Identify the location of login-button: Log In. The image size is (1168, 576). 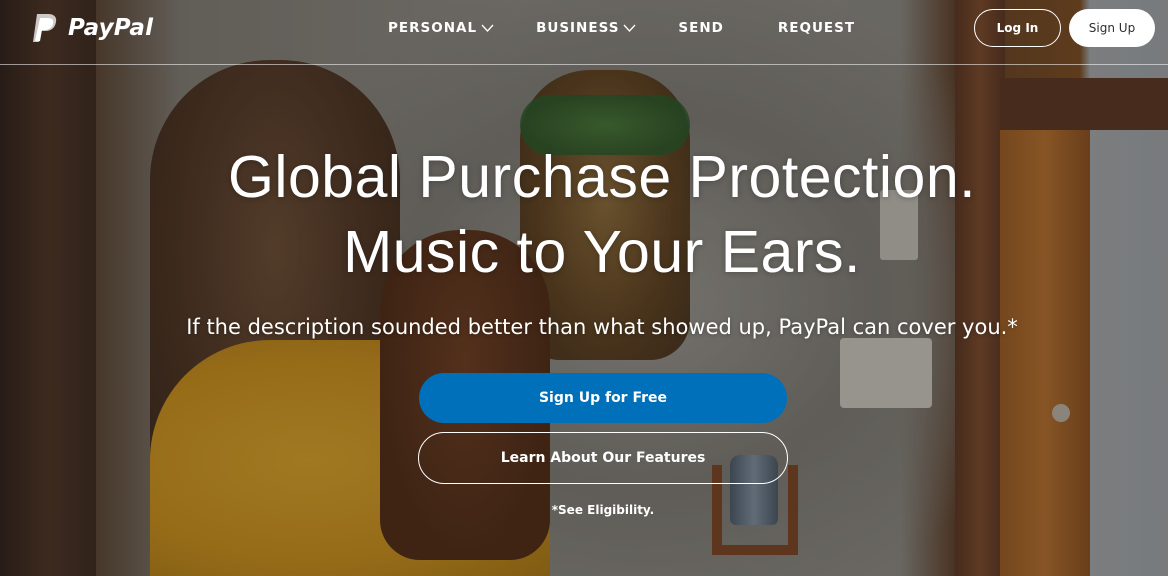
(1017, 28).